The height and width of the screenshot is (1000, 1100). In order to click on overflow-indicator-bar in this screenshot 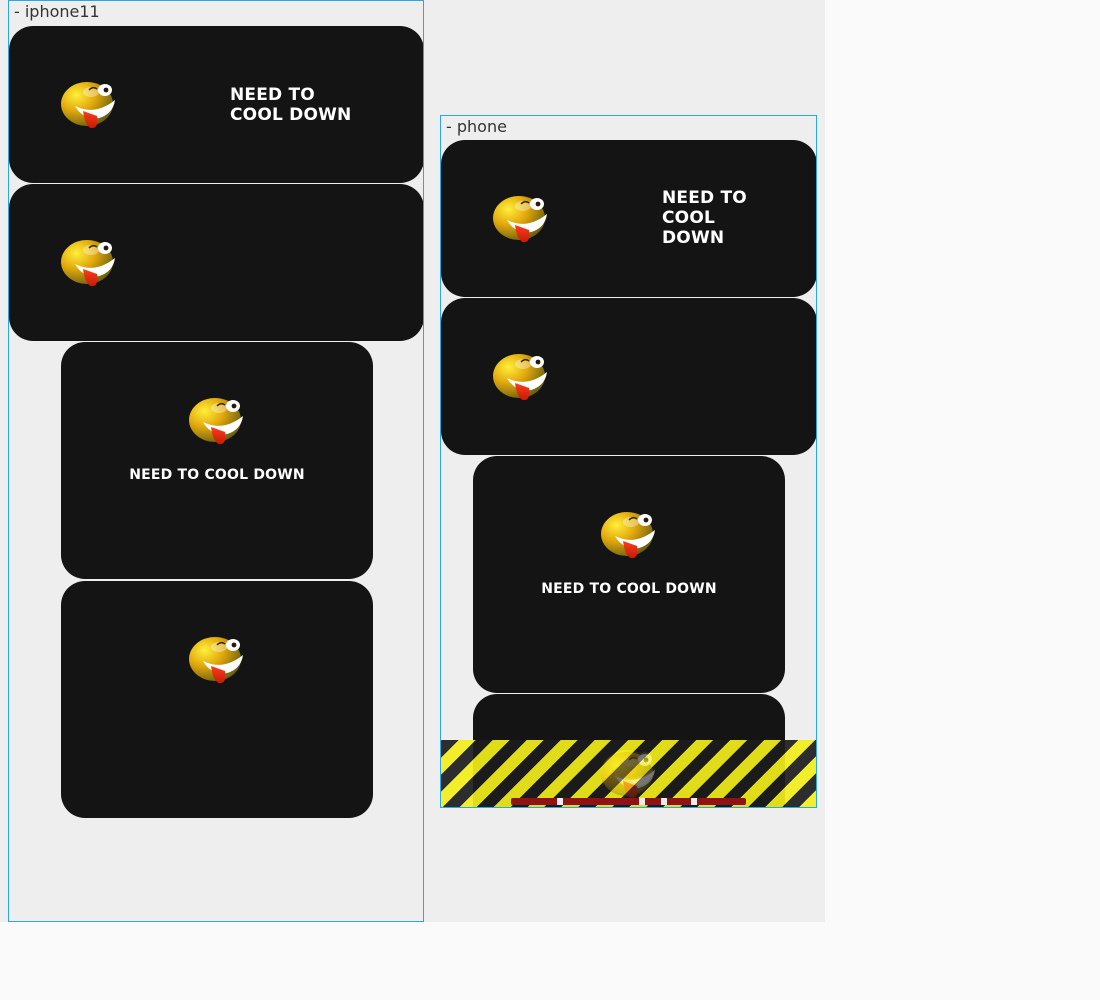, I will do `click(628, 801)`.